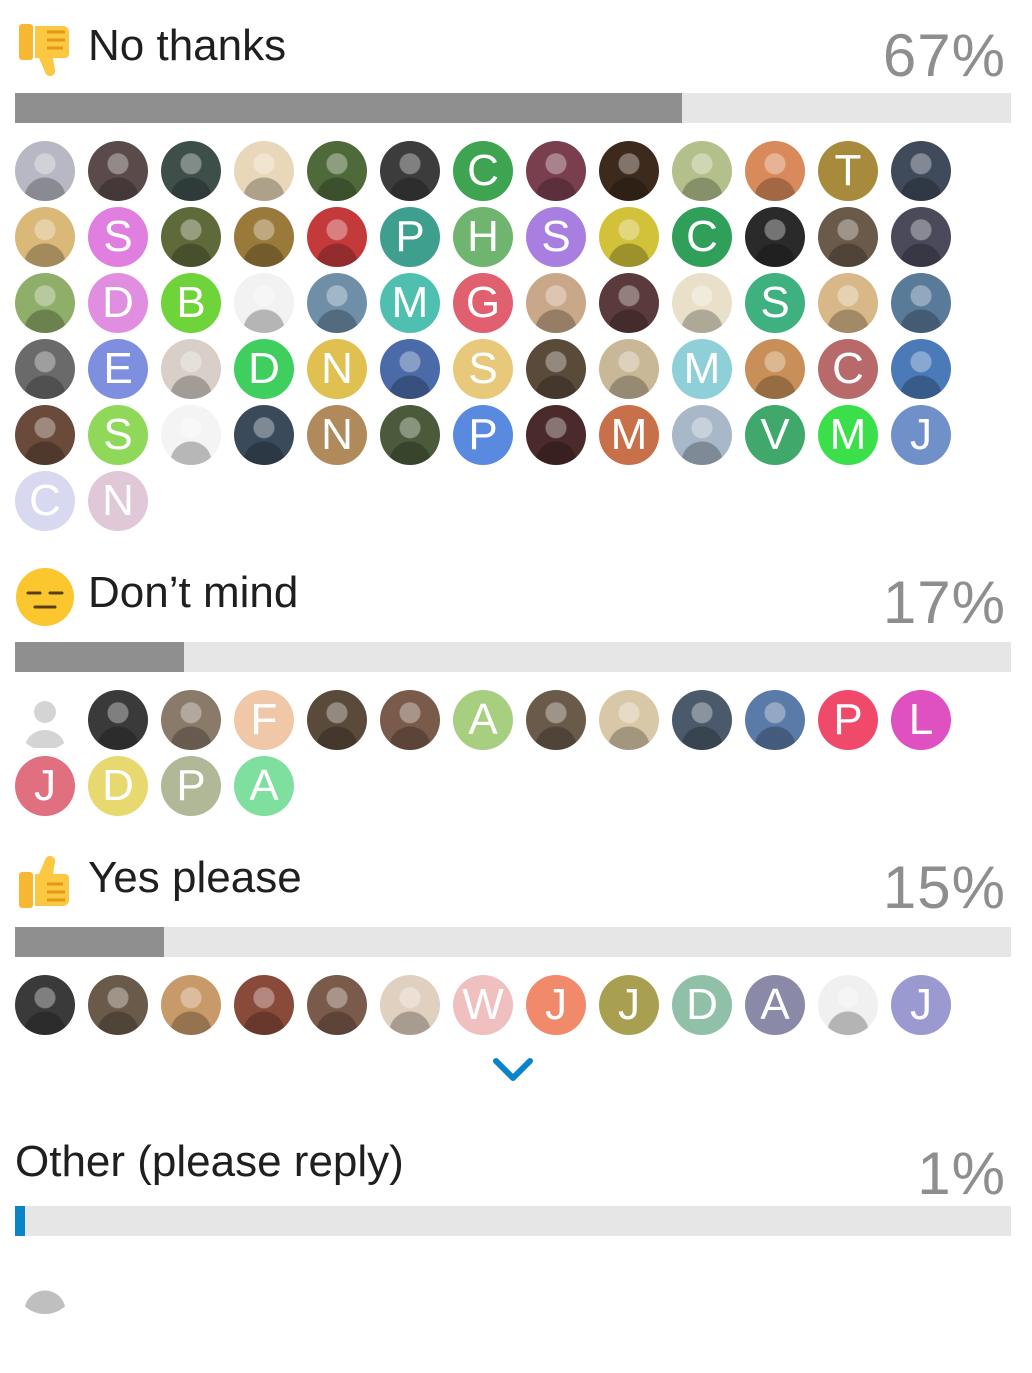 This screenshot has height=1373, width=1032. What do you see at coordinates (118, 369) in the screenshot?
I see `voter-avatar-initial: E` at bounding box center [118, 369].